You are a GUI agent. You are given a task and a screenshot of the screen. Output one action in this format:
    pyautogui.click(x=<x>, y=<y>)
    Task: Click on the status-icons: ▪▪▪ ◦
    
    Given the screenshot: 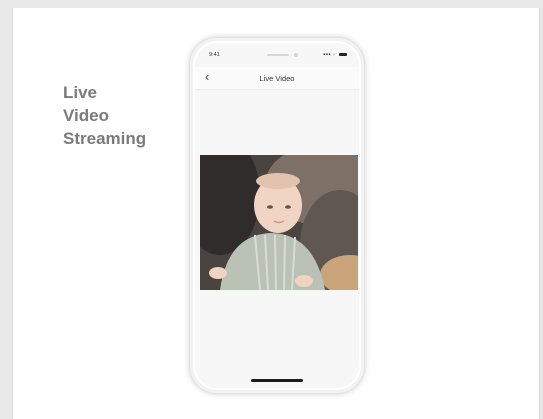 What is the action you would take?
    pyautogui.click(x=335, y=55)
    